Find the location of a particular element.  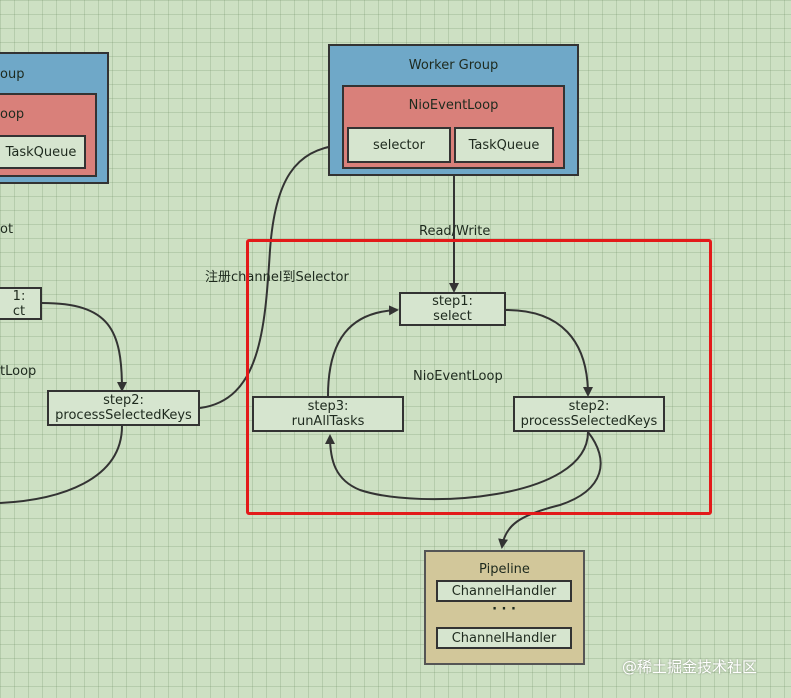

arrow-left-step1-to-step2 is located at coordinates (84, 347).